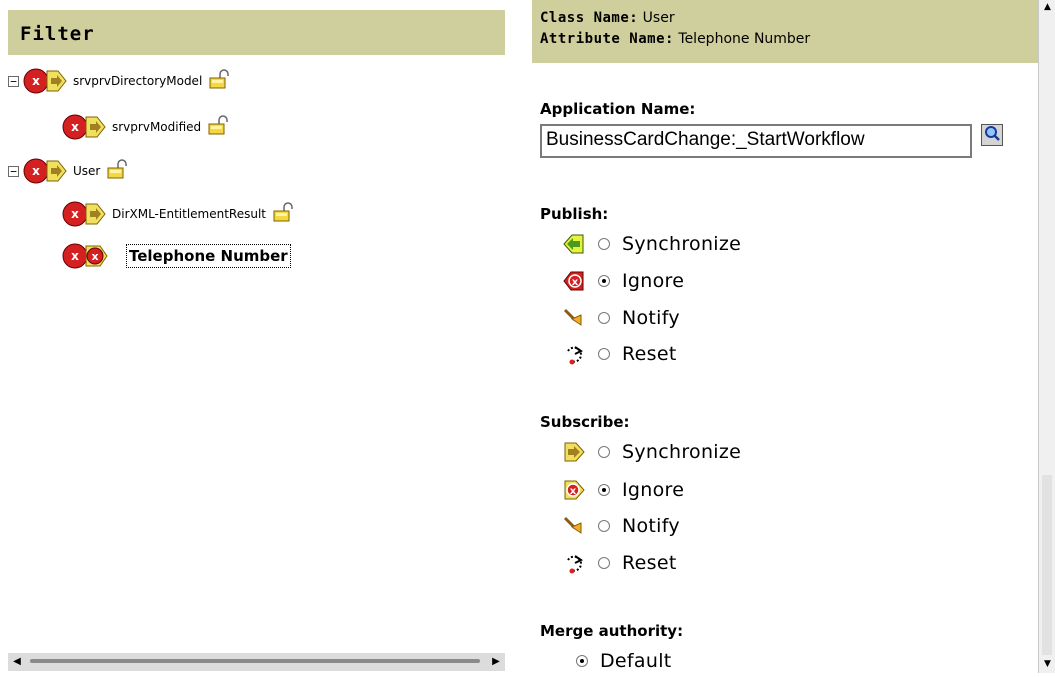 Image resolution: width=1055 pixels, height=677 pixels. What do you see at coordinates (604, 452) in the screenshot?
I see `subscribe-synchronize-radio` at bounding box center [604, 452].